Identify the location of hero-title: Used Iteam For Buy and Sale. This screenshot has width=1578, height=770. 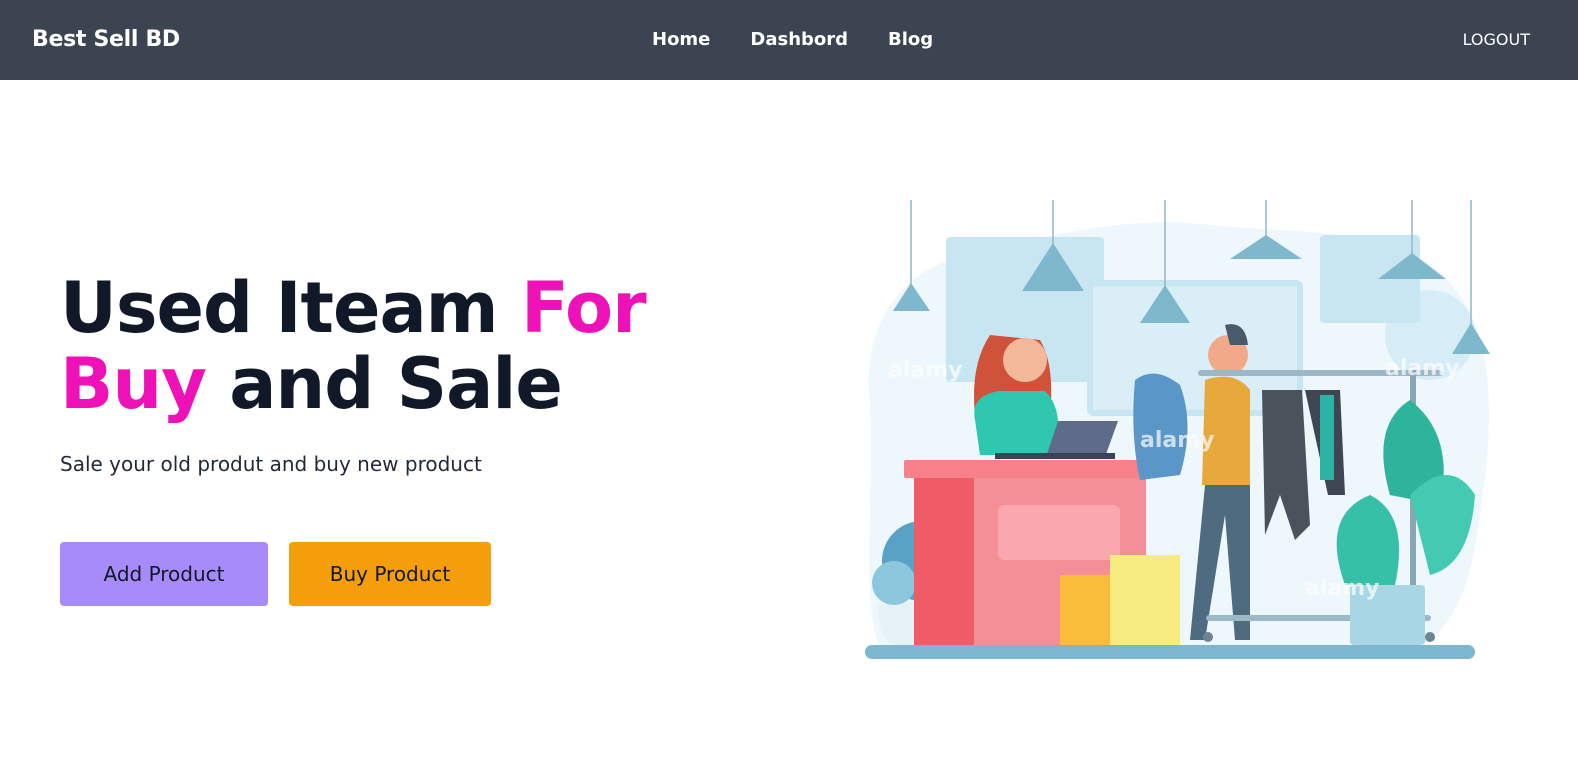
(370, 346).